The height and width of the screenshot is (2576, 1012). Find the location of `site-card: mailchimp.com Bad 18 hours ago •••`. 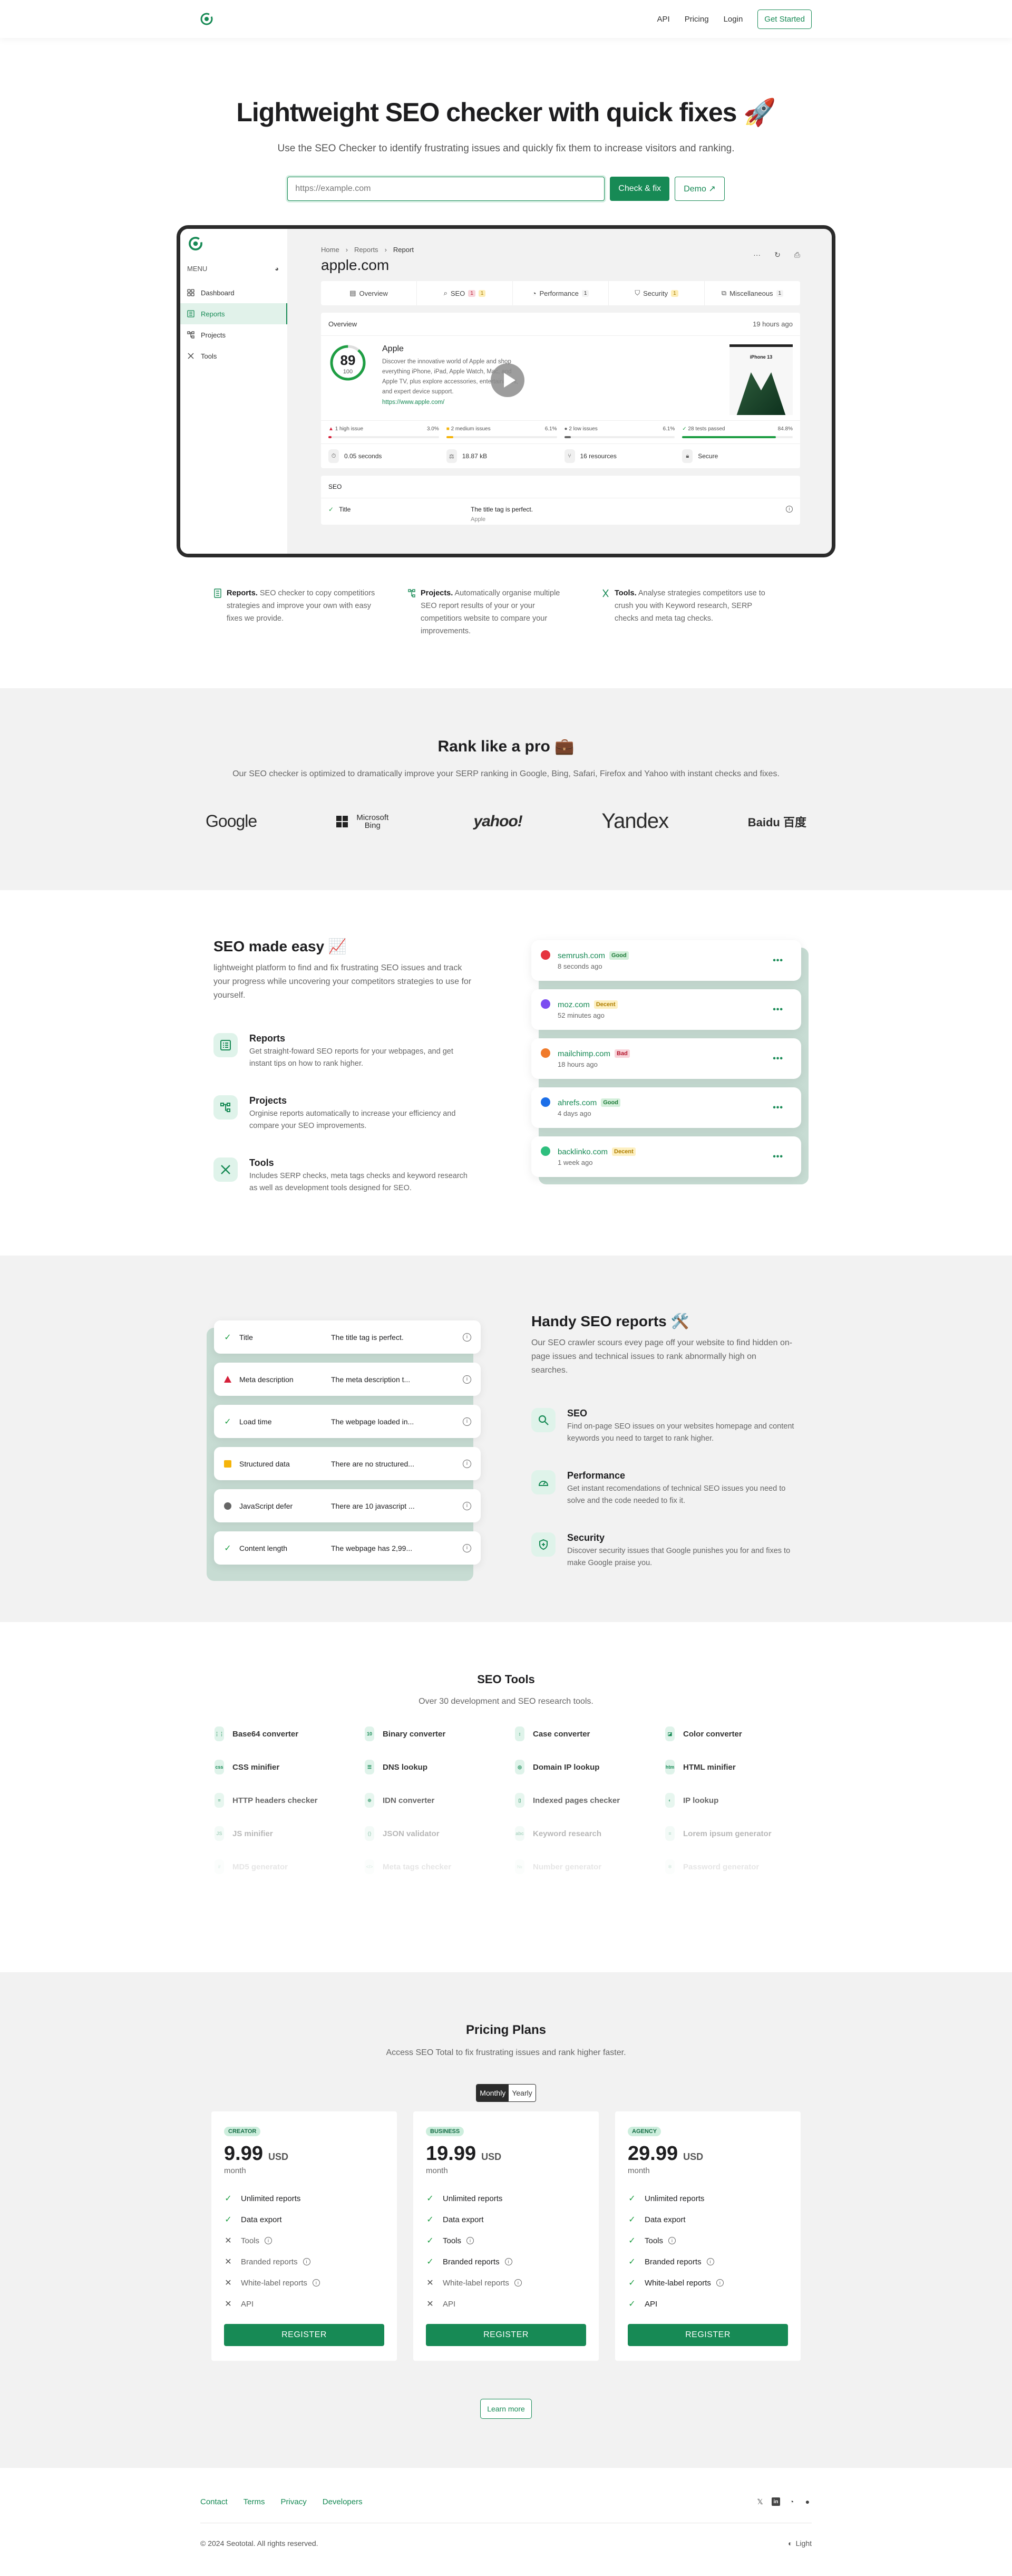

site-card: mailchimp.com Bad 18 hours ago ••• is located at coordinates (666, 1058).